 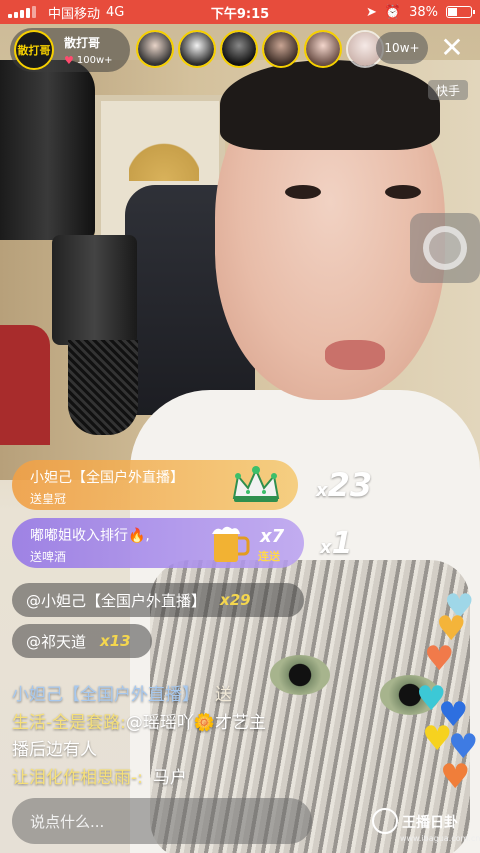 I want to click on streamer-eye-left, so click(x=303, y=192).